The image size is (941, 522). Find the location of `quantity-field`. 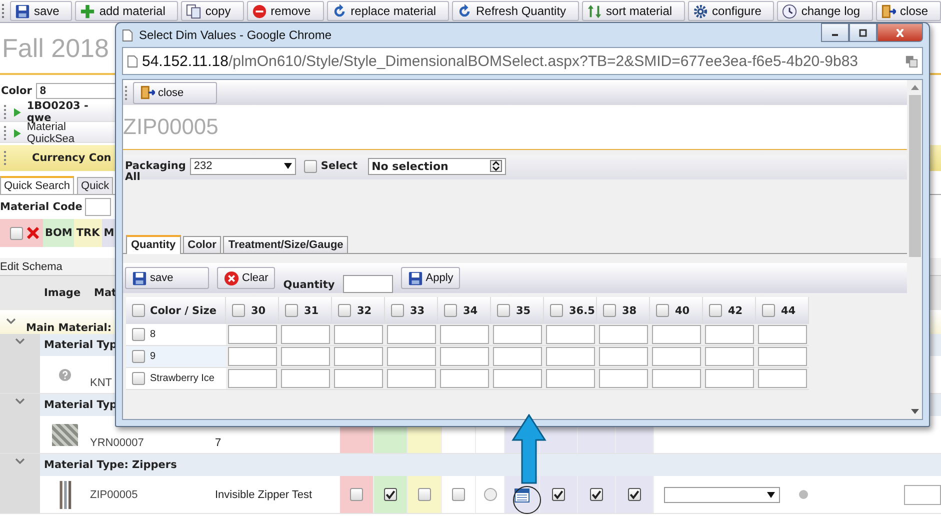

quantity-field is located at coordinates (367, 284).